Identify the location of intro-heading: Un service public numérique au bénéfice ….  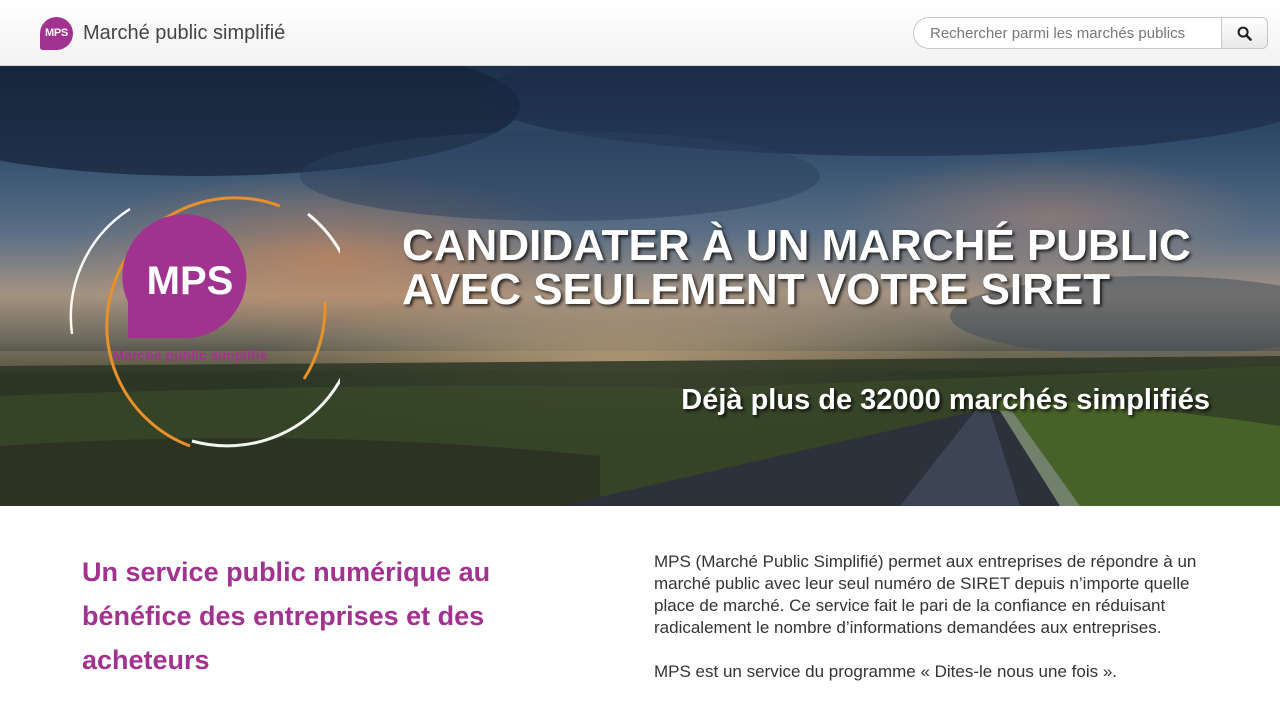
(286, 616).